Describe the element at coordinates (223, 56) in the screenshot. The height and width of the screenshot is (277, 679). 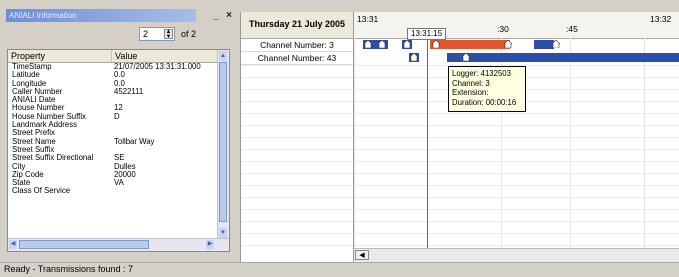
I see `scroll-up-icon: ▲` at that location.